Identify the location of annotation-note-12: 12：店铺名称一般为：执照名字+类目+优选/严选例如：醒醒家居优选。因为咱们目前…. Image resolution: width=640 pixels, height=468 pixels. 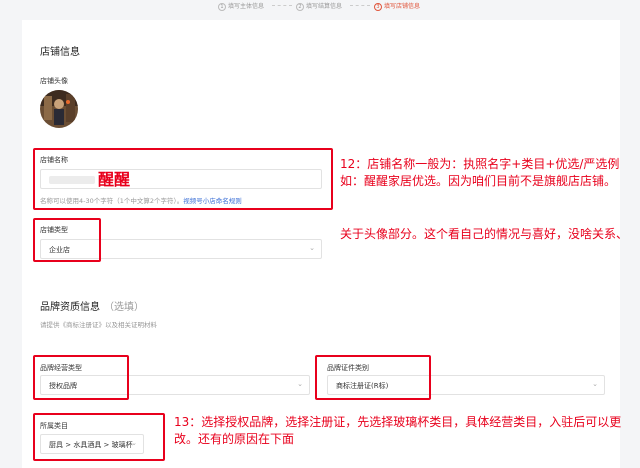
(480, 172).